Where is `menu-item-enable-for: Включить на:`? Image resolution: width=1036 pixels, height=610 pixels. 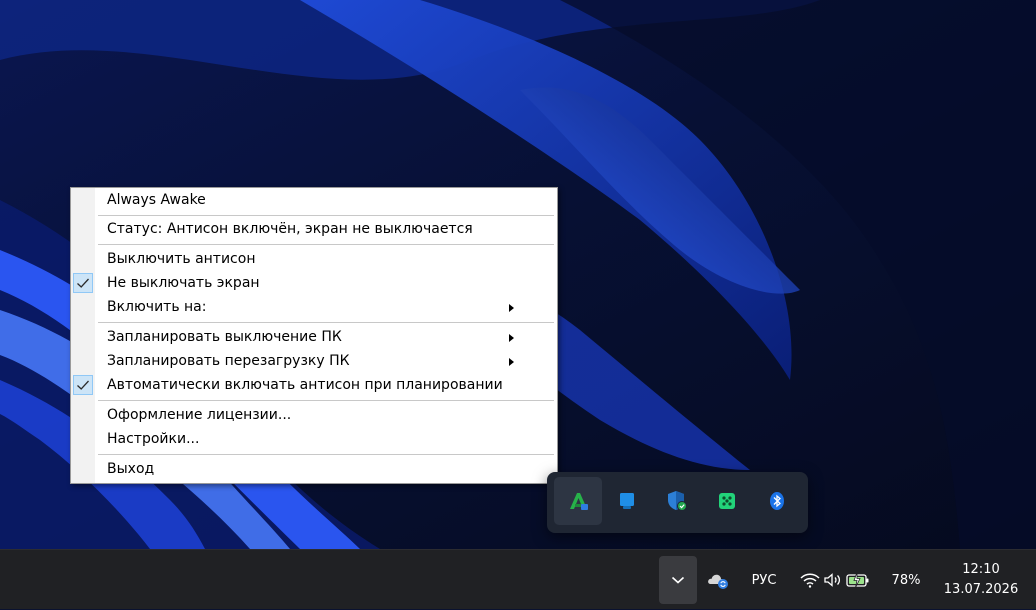 menu-item-enable-for: Включить на: is located at coordinates (314, 308).